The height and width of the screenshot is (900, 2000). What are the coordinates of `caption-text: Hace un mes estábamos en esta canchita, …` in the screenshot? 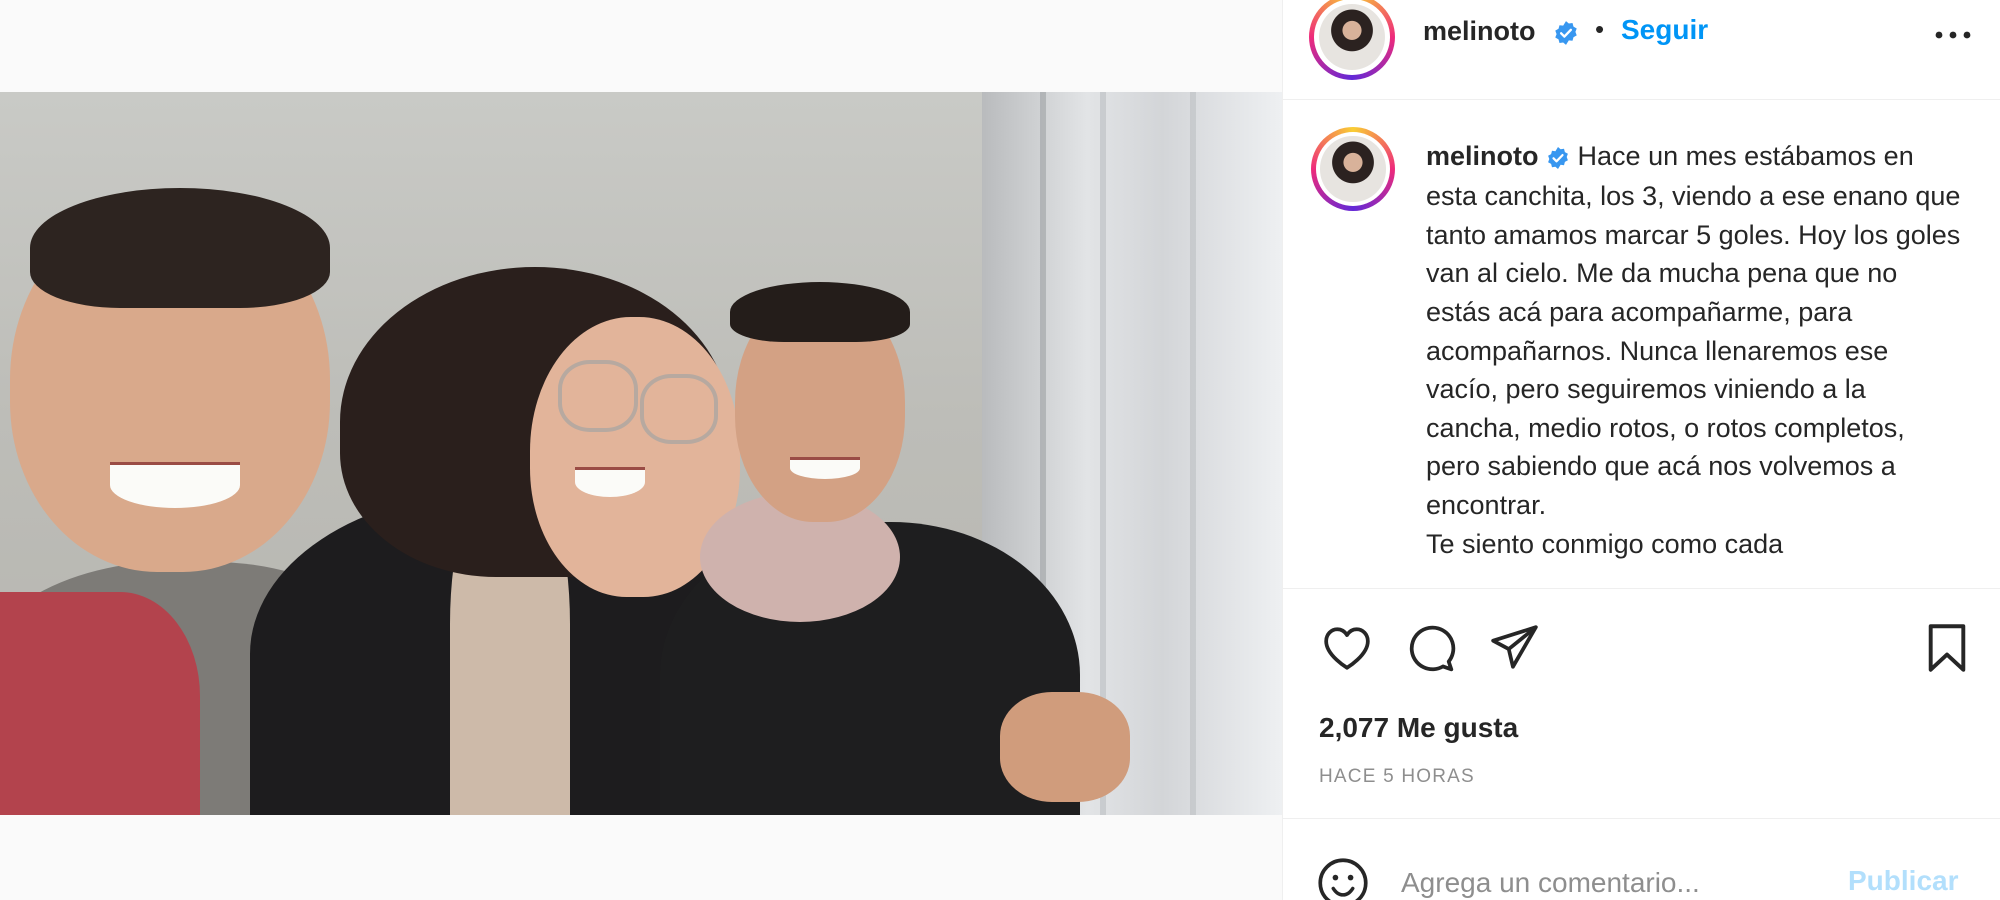 It's located at (1693, 350).